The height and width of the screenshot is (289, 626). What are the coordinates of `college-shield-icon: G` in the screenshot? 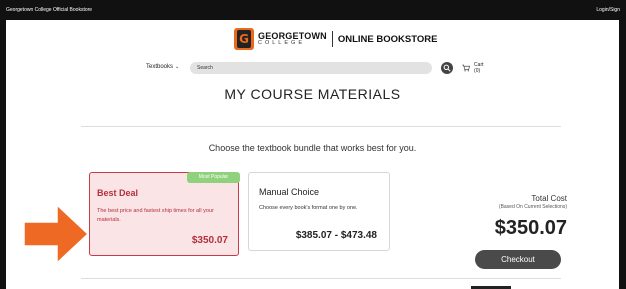 It's located at (244, 39).